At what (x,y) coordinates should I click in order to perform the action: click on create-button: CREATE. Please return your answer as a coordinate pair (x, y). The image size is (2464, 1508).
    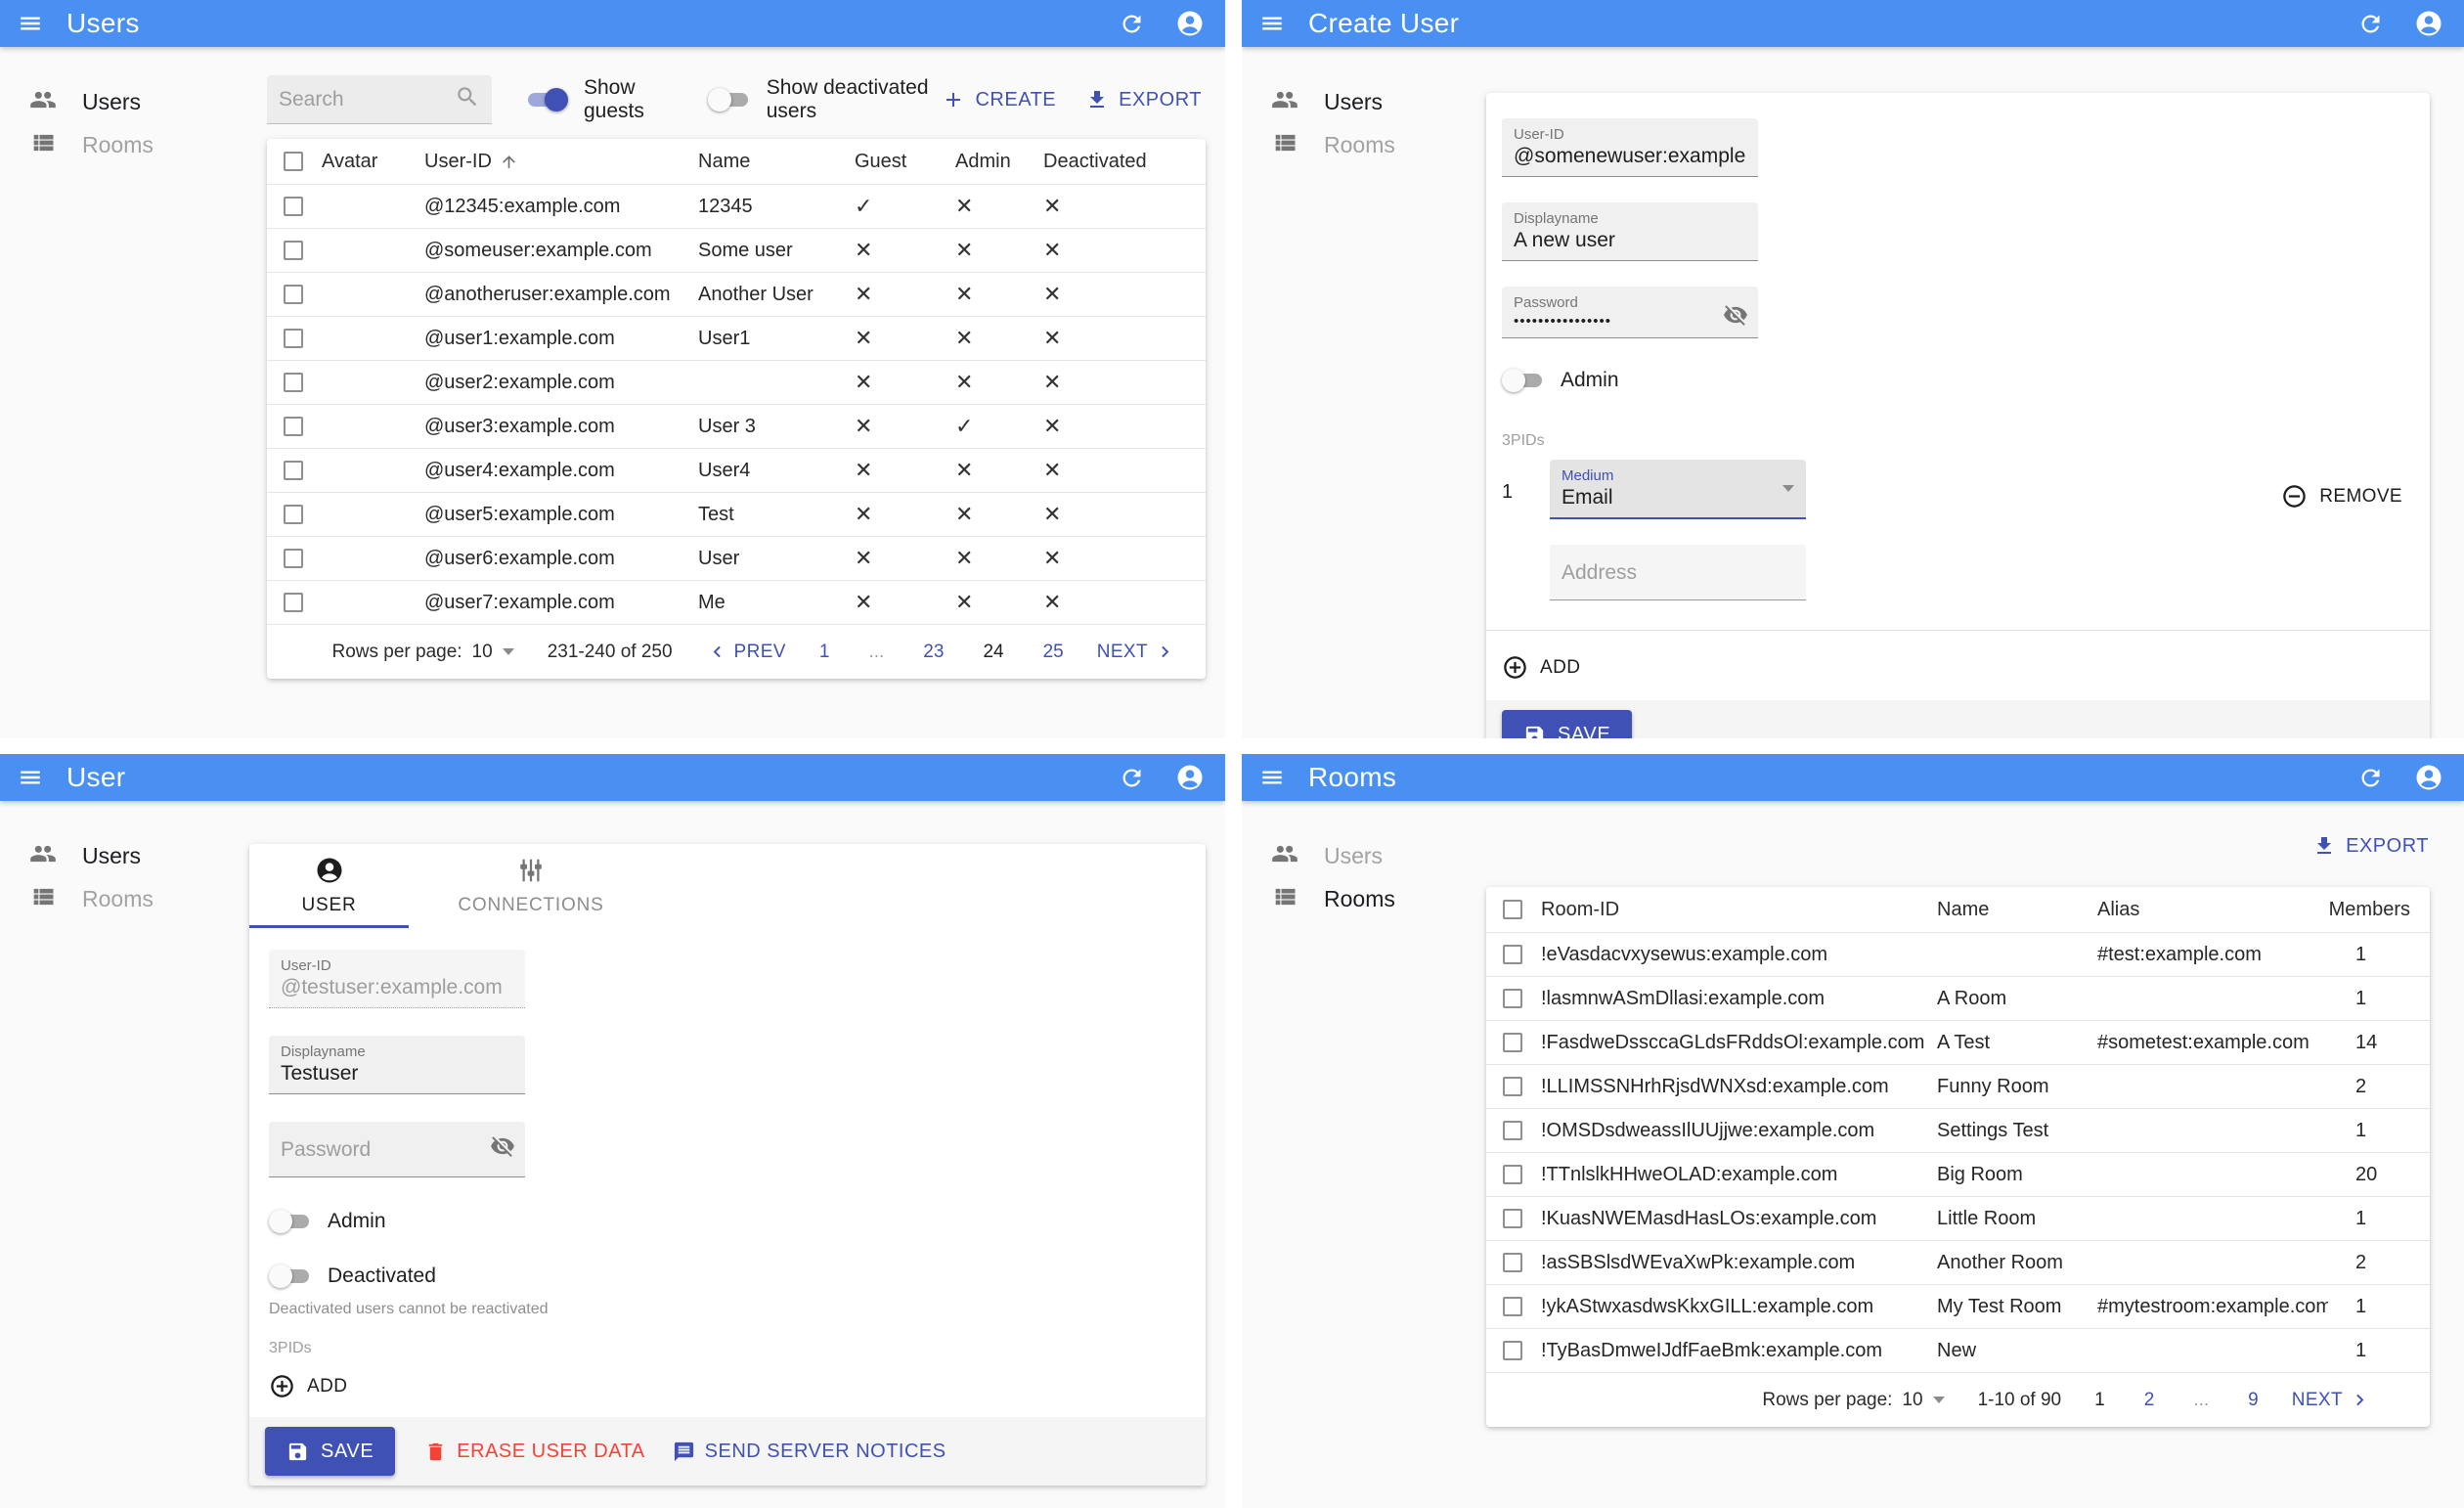
    Looking at the image, I should click on (999, 99).